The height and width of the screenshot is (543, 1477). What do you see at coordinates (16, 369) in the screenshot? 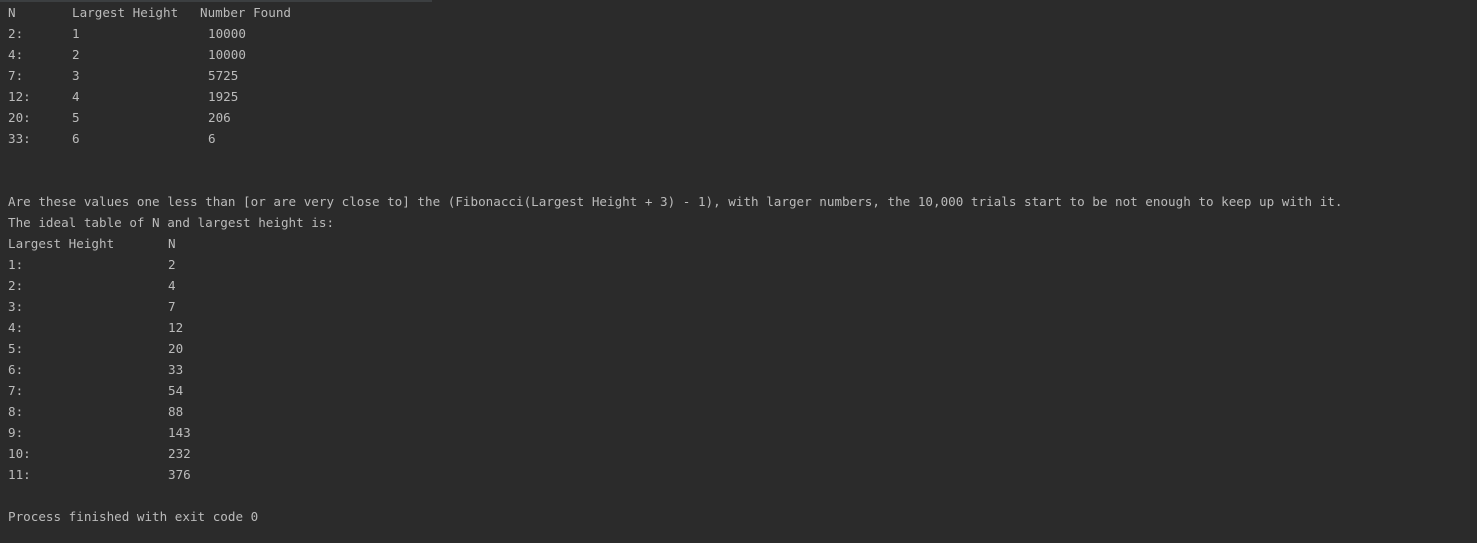
I see `table2-height-value: 6:` at bounding box center [16, 369].